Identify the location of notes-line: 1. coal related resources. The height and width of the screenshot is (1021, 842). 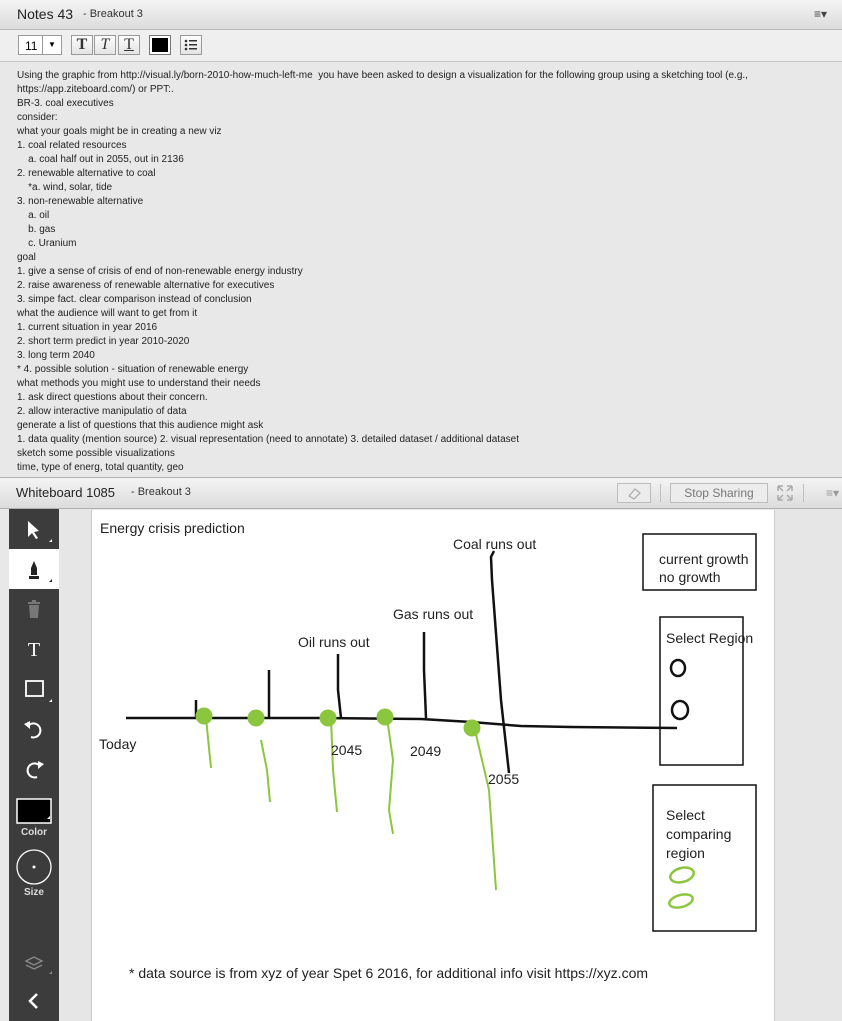
(72, 145).